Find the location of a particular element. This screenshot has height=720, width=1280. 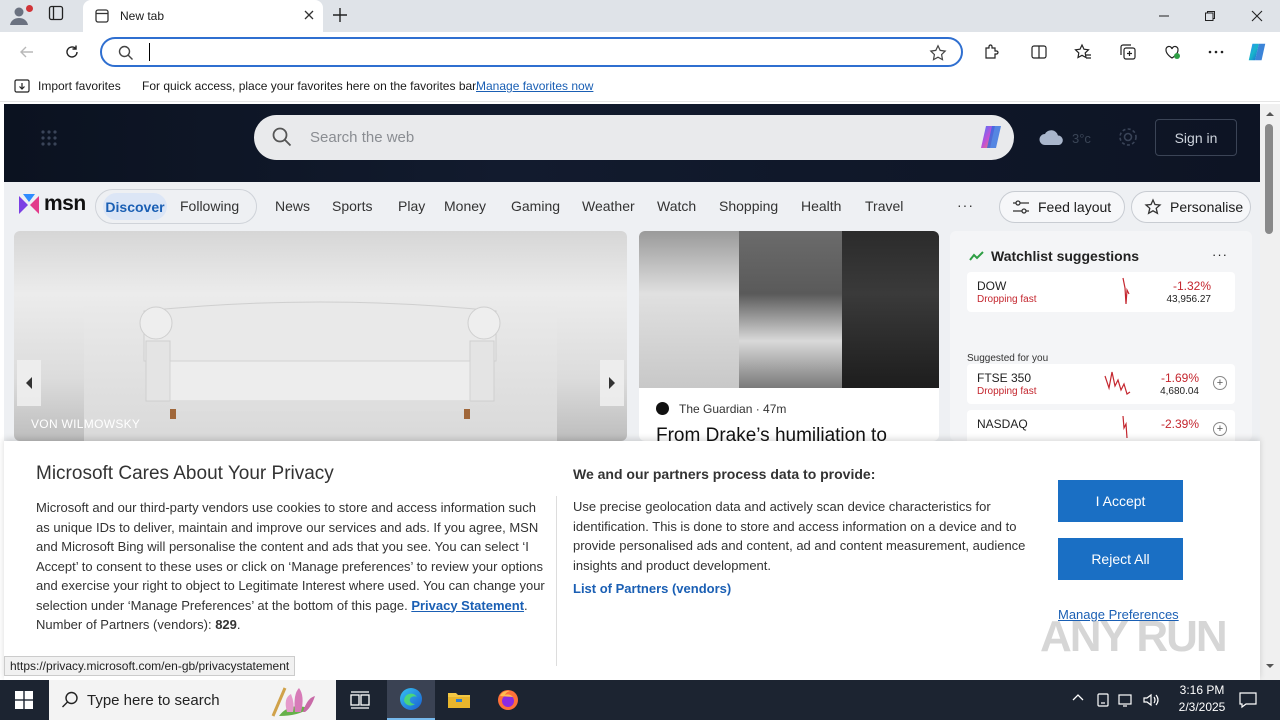

extensions-icon is located at coordinates (991, 52).